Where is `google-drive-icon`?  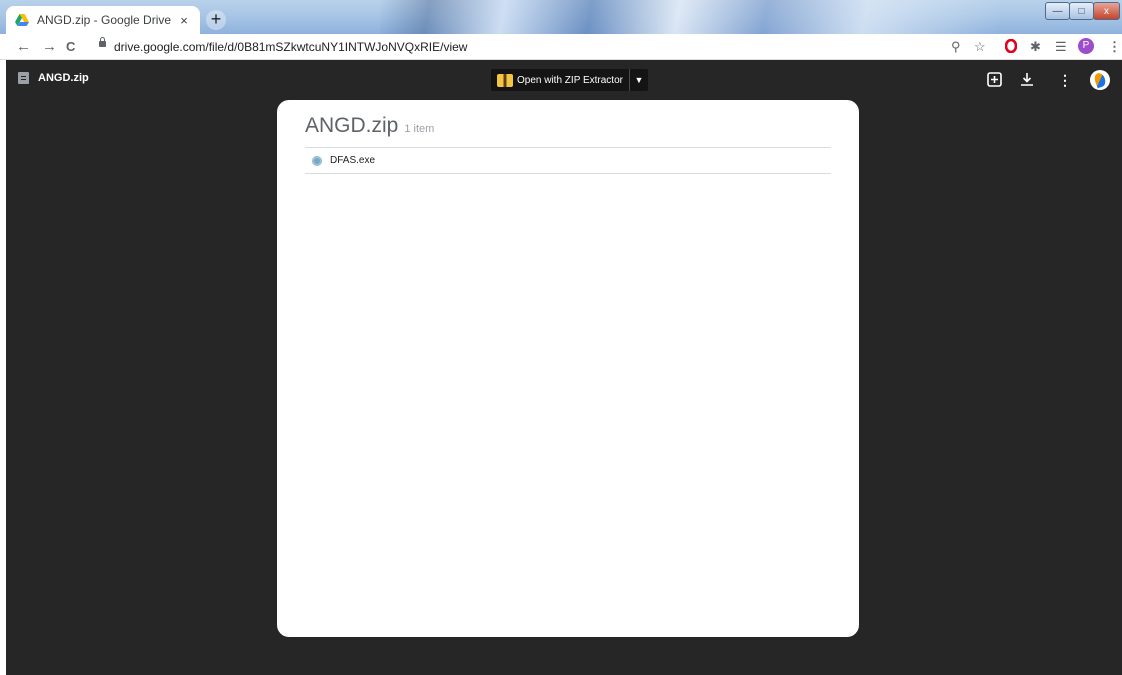 google-drive-icon is located at coordinates (22, 20).